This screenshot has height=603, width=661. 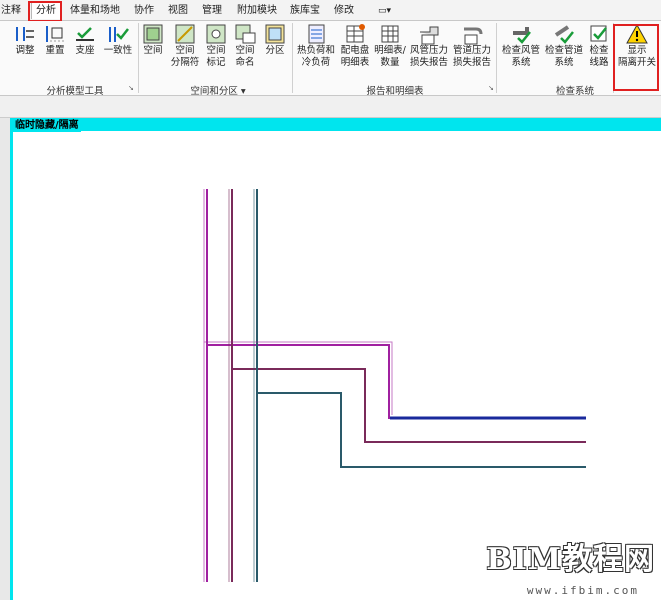 I want to click on tab-view: 视图, so click(x=178, y=11).